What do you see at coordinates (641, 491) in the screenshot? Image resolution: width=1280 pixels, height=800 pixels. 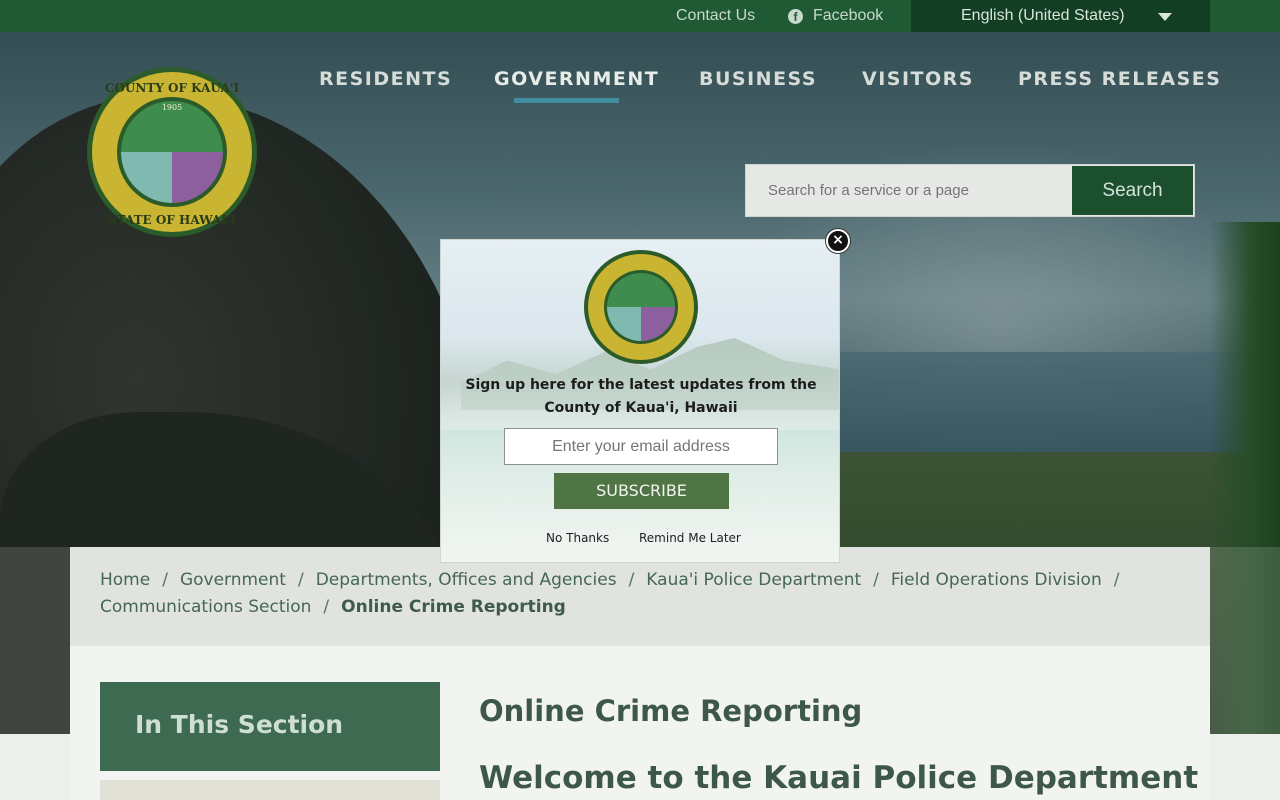 I see `subscribe-button: SUBSCRIBE` at bounding box center [641, 491].